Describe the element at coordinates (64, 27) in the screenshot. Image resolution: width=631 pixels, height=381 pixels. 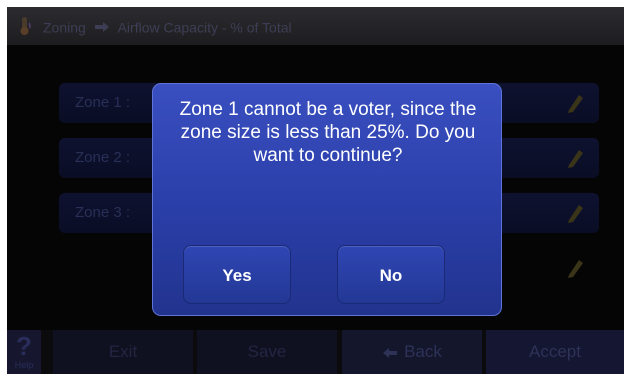
I see `breadcrumb-section: Zoning` at that location.